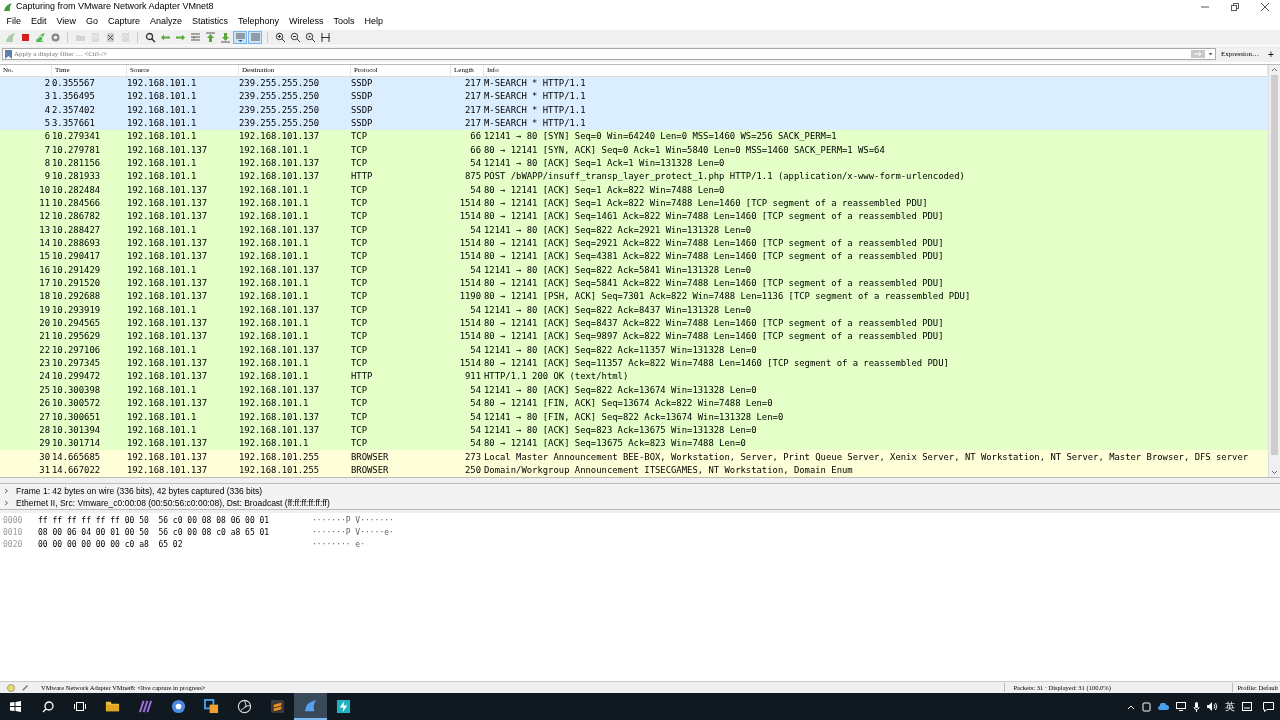 This screenshot has width=1280, height=720. I want to click on scroll-thumb, so click(1274, 265).